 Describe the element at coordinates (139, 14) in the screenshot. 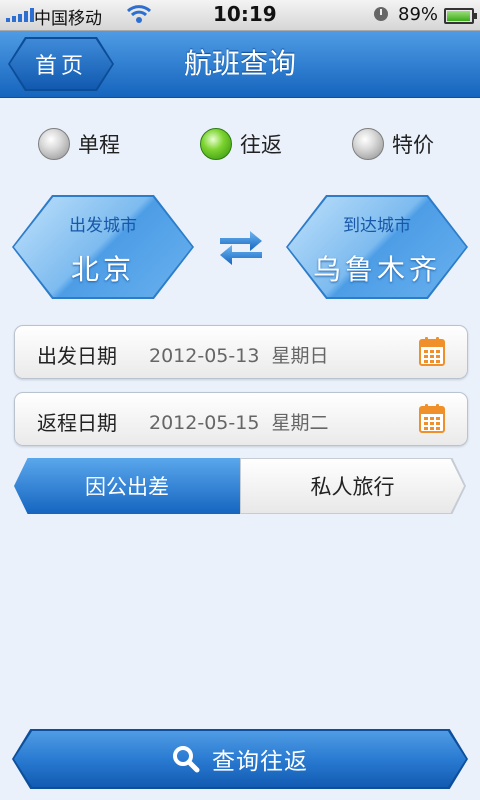

I see `wifi-icon` at that location.